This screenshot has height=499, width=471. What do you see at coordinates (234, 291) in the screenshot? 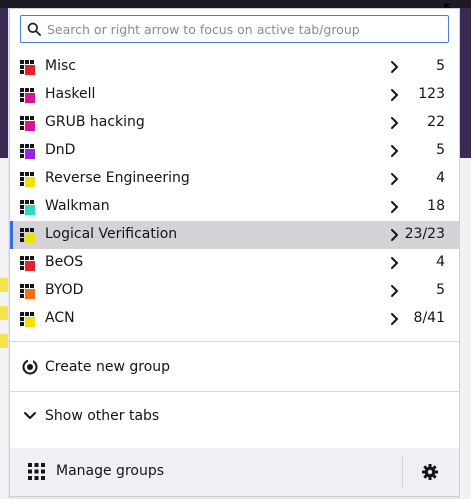
I see `group-row: BYOD 5` at bounding box center [234, 291].